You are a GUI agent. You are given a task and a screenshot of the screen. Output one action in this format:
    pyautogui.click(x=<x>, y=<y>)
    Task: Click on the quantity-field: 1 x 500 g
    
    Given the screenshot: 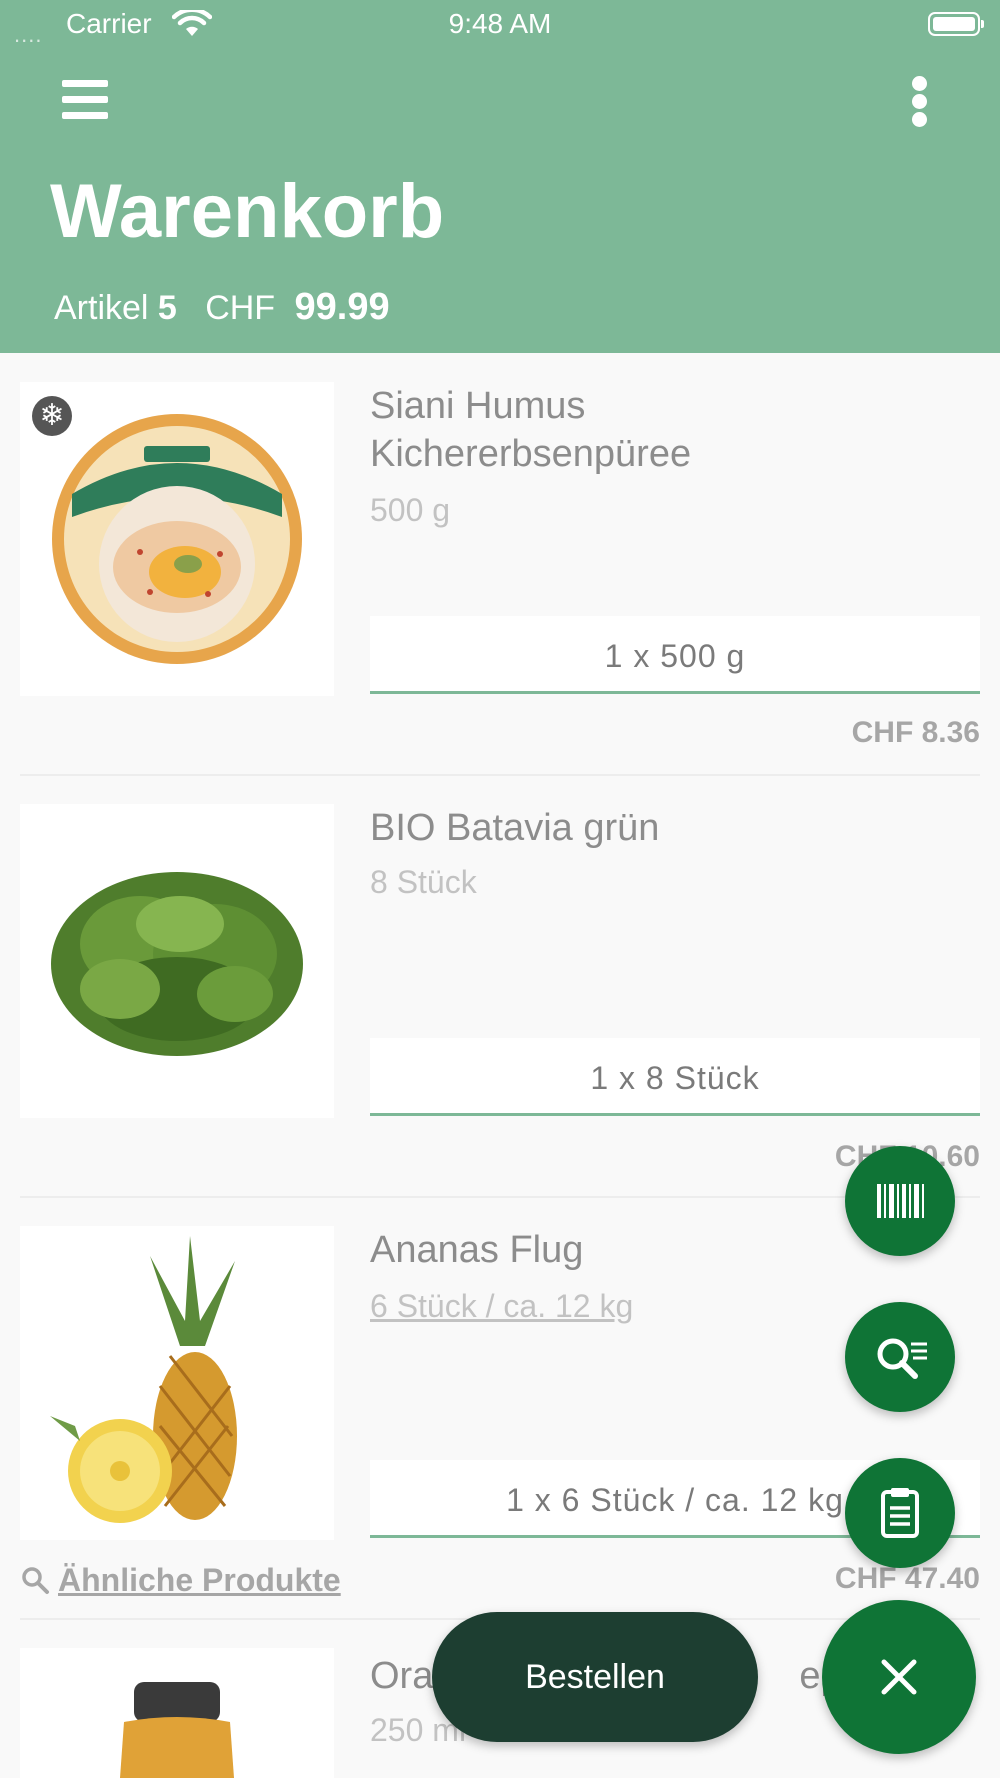 What is the action you would take?
    pyautogui.click(x=675, y=655)
    